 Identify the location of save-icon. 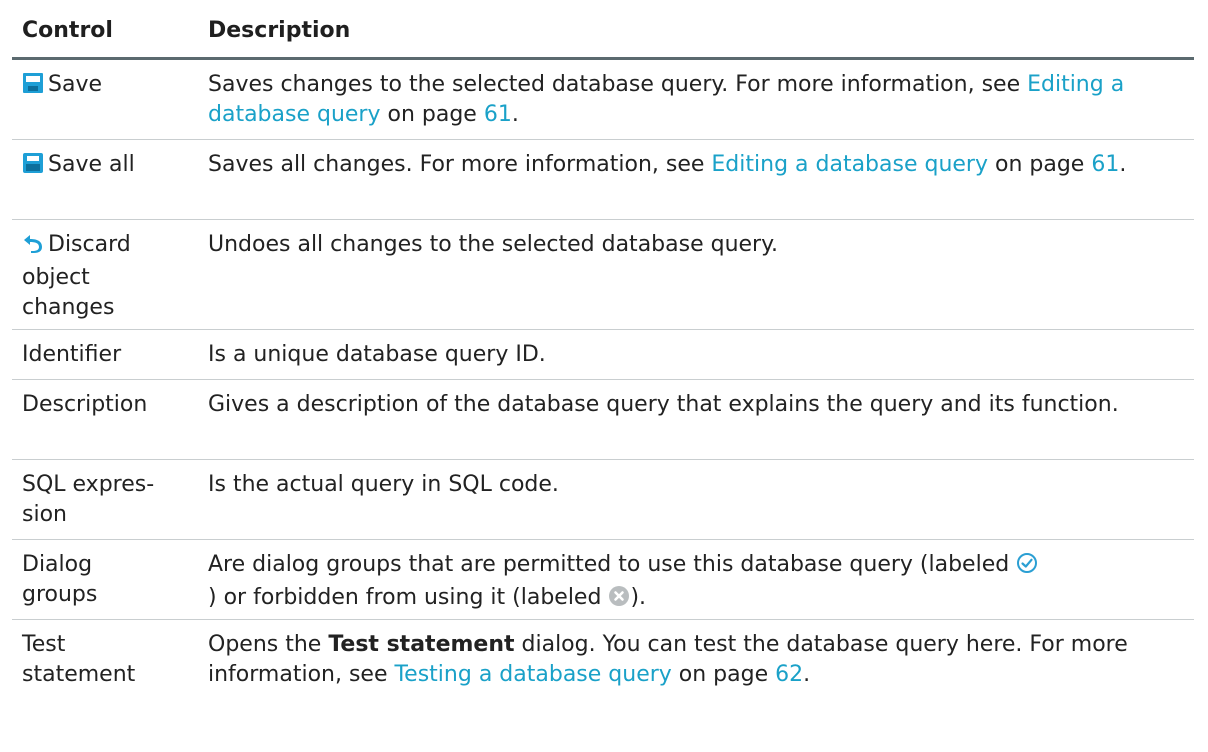
(33, 87).